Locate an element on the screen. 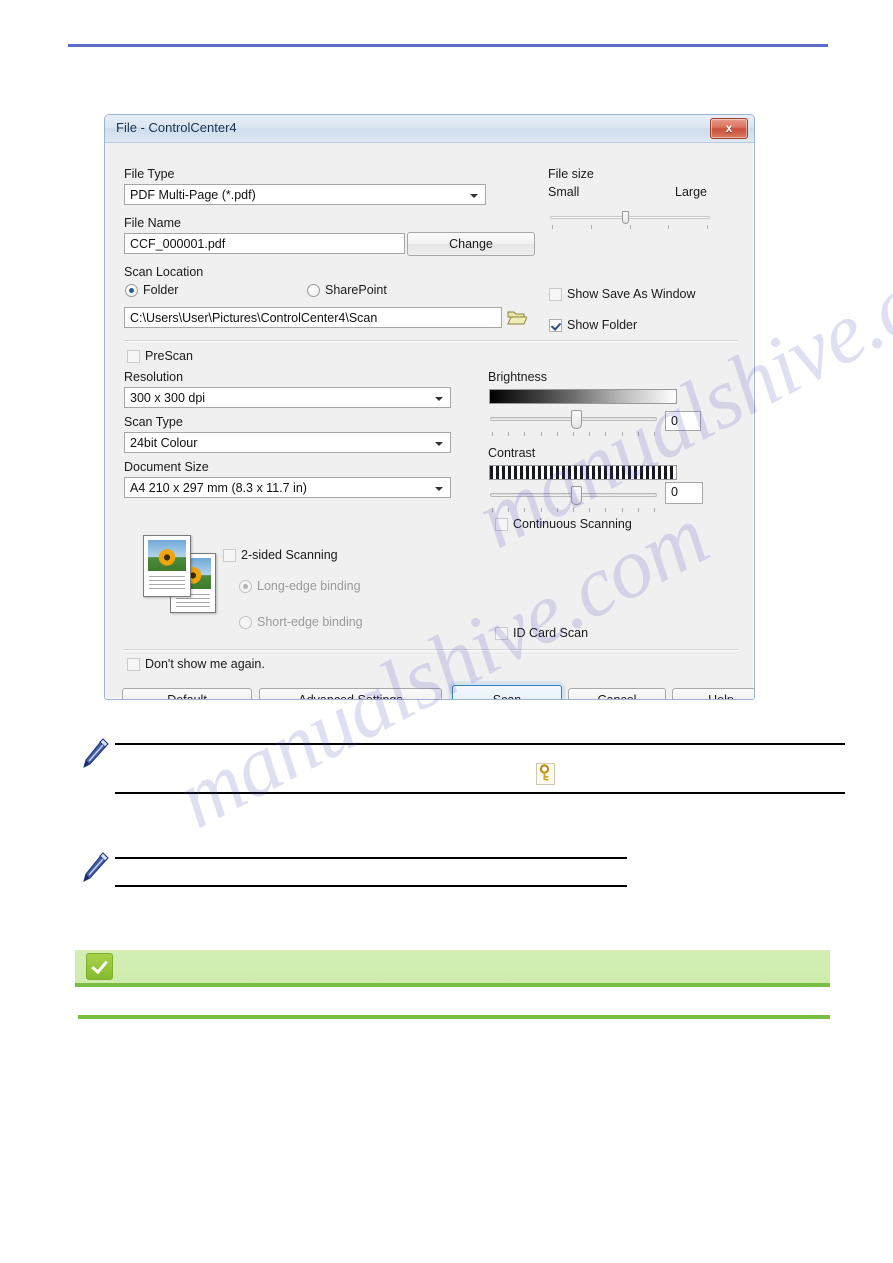  note-1-rule-bottom is located at coordinates (480, 793).